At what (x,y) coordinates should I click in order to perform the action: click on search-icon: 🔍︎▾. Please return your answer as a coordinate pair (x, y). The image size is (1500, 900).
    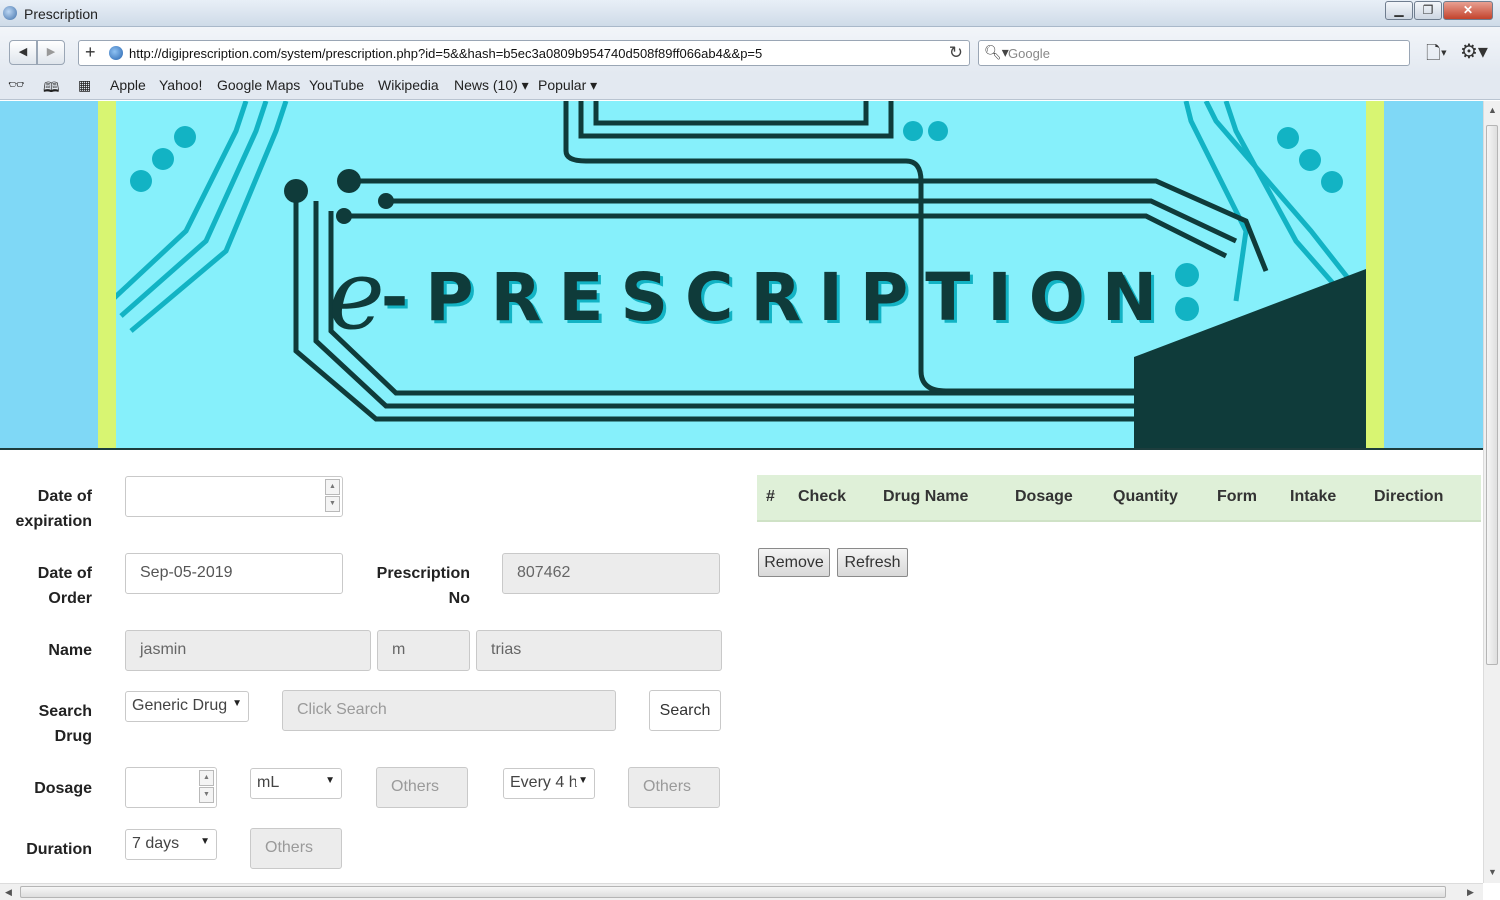
    Looking at the image, I should click on (996, 52).